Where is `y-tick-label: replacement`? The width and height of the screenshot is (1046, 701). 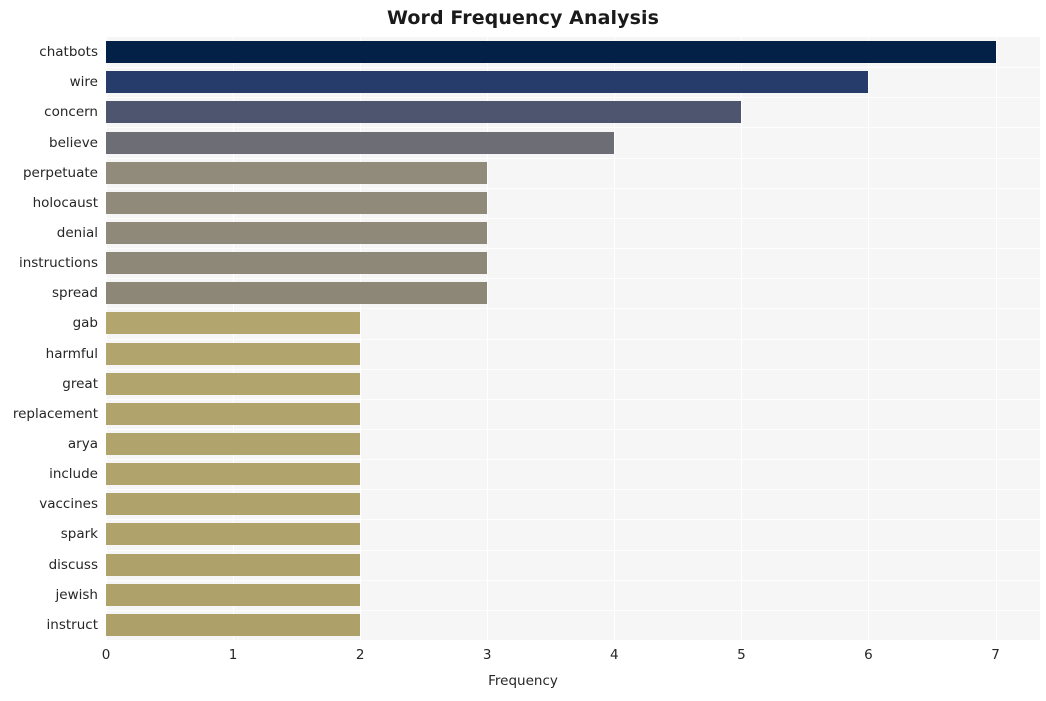 y-tick-label: replacement is located at coordinates (55, 413).